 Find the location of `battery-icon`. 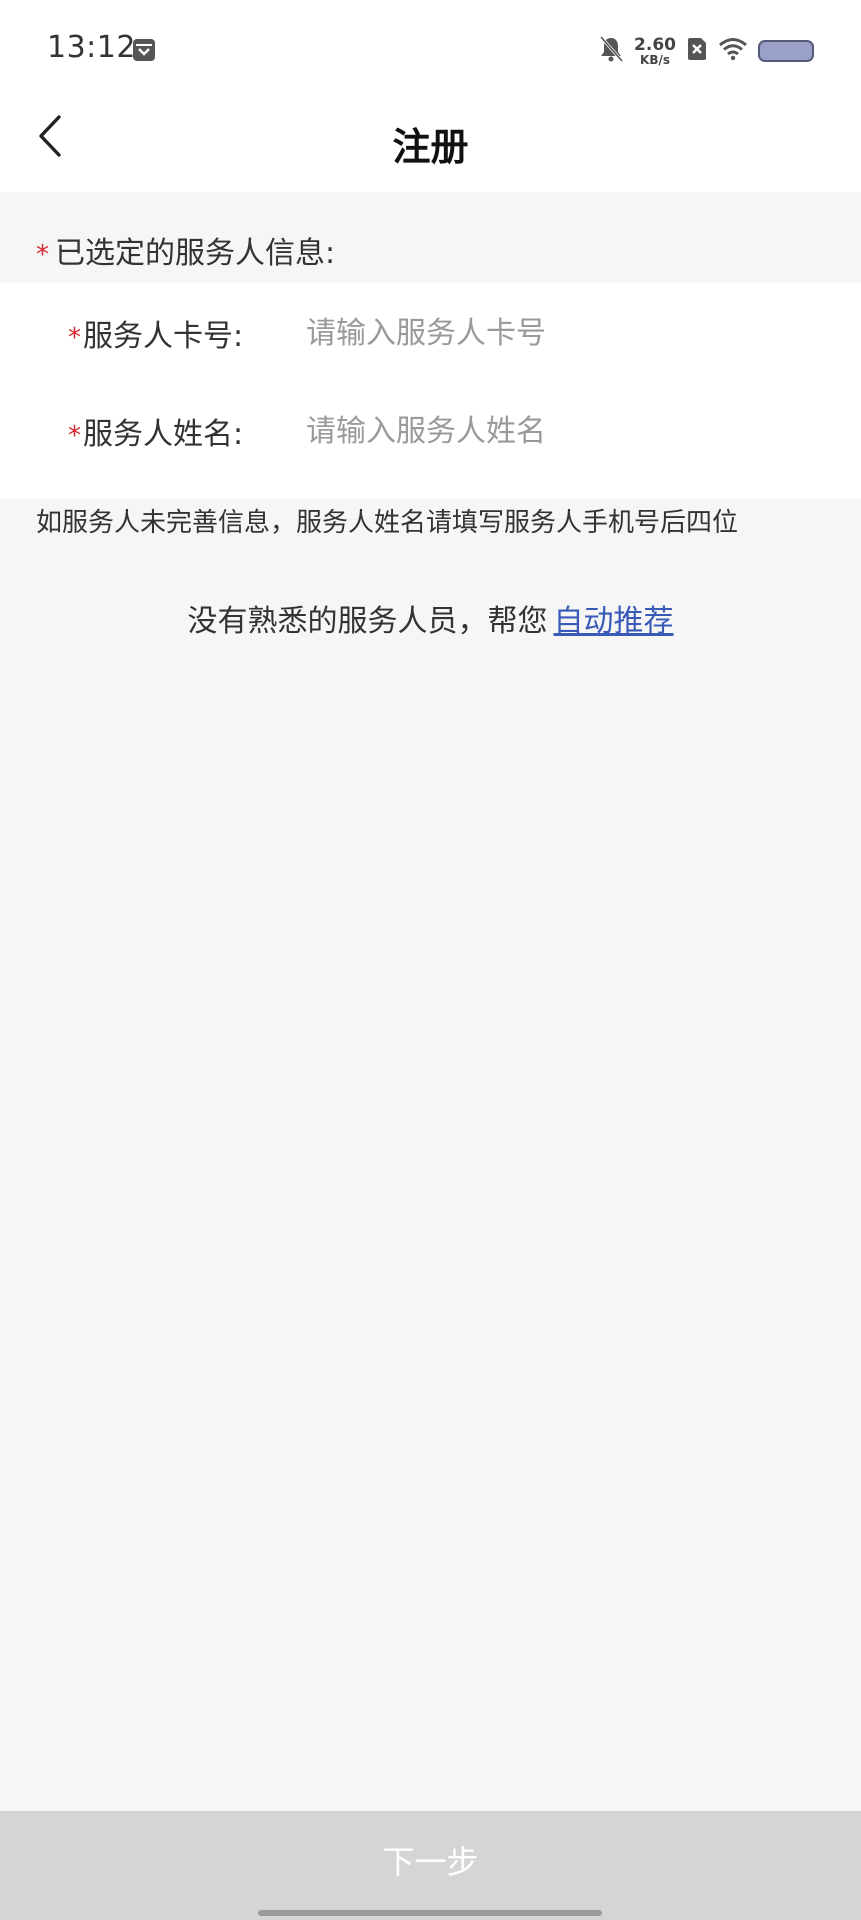

battery-icon is located at coordinates (786, 51).